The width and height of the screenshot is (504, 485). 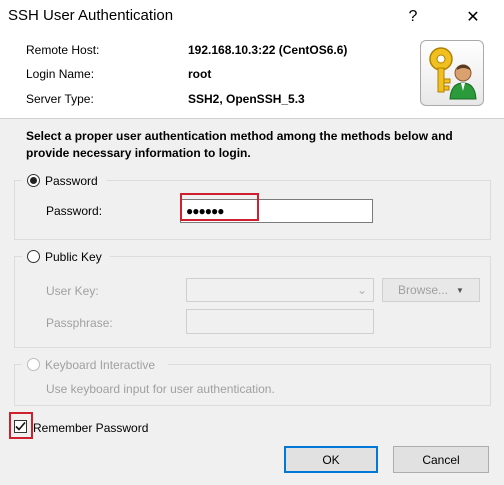 I want to click on close-button: ✕, so click(x=473, y=17).